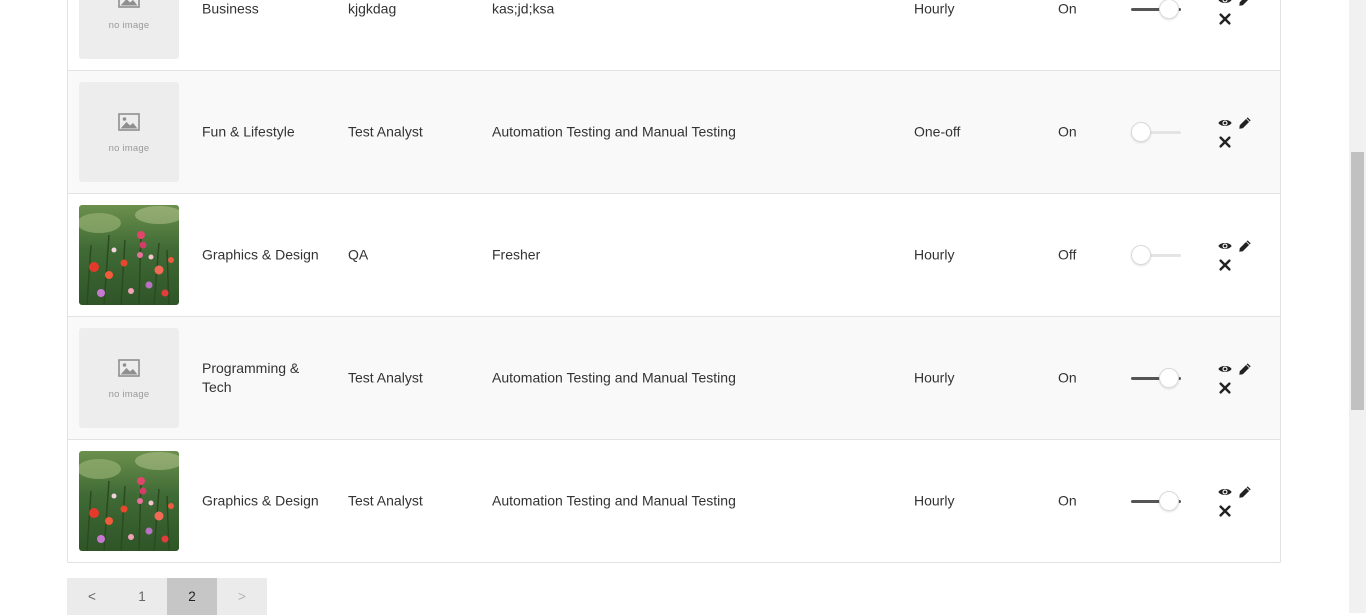 This screenshot has width=1366, height=615. What do you see at coordinates (516, 254) in the screenshot?
I see `description-cell: Fresher` at bounding box center [516, 254].